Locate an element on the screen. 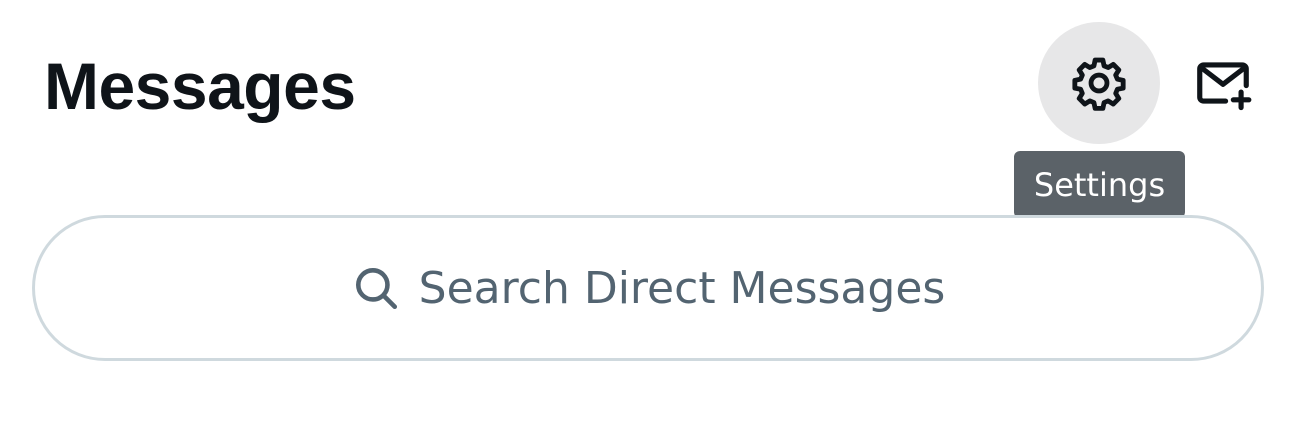 This screenshot has width=1300, height=427. new-message-button is located at coordinates (1223, 83).